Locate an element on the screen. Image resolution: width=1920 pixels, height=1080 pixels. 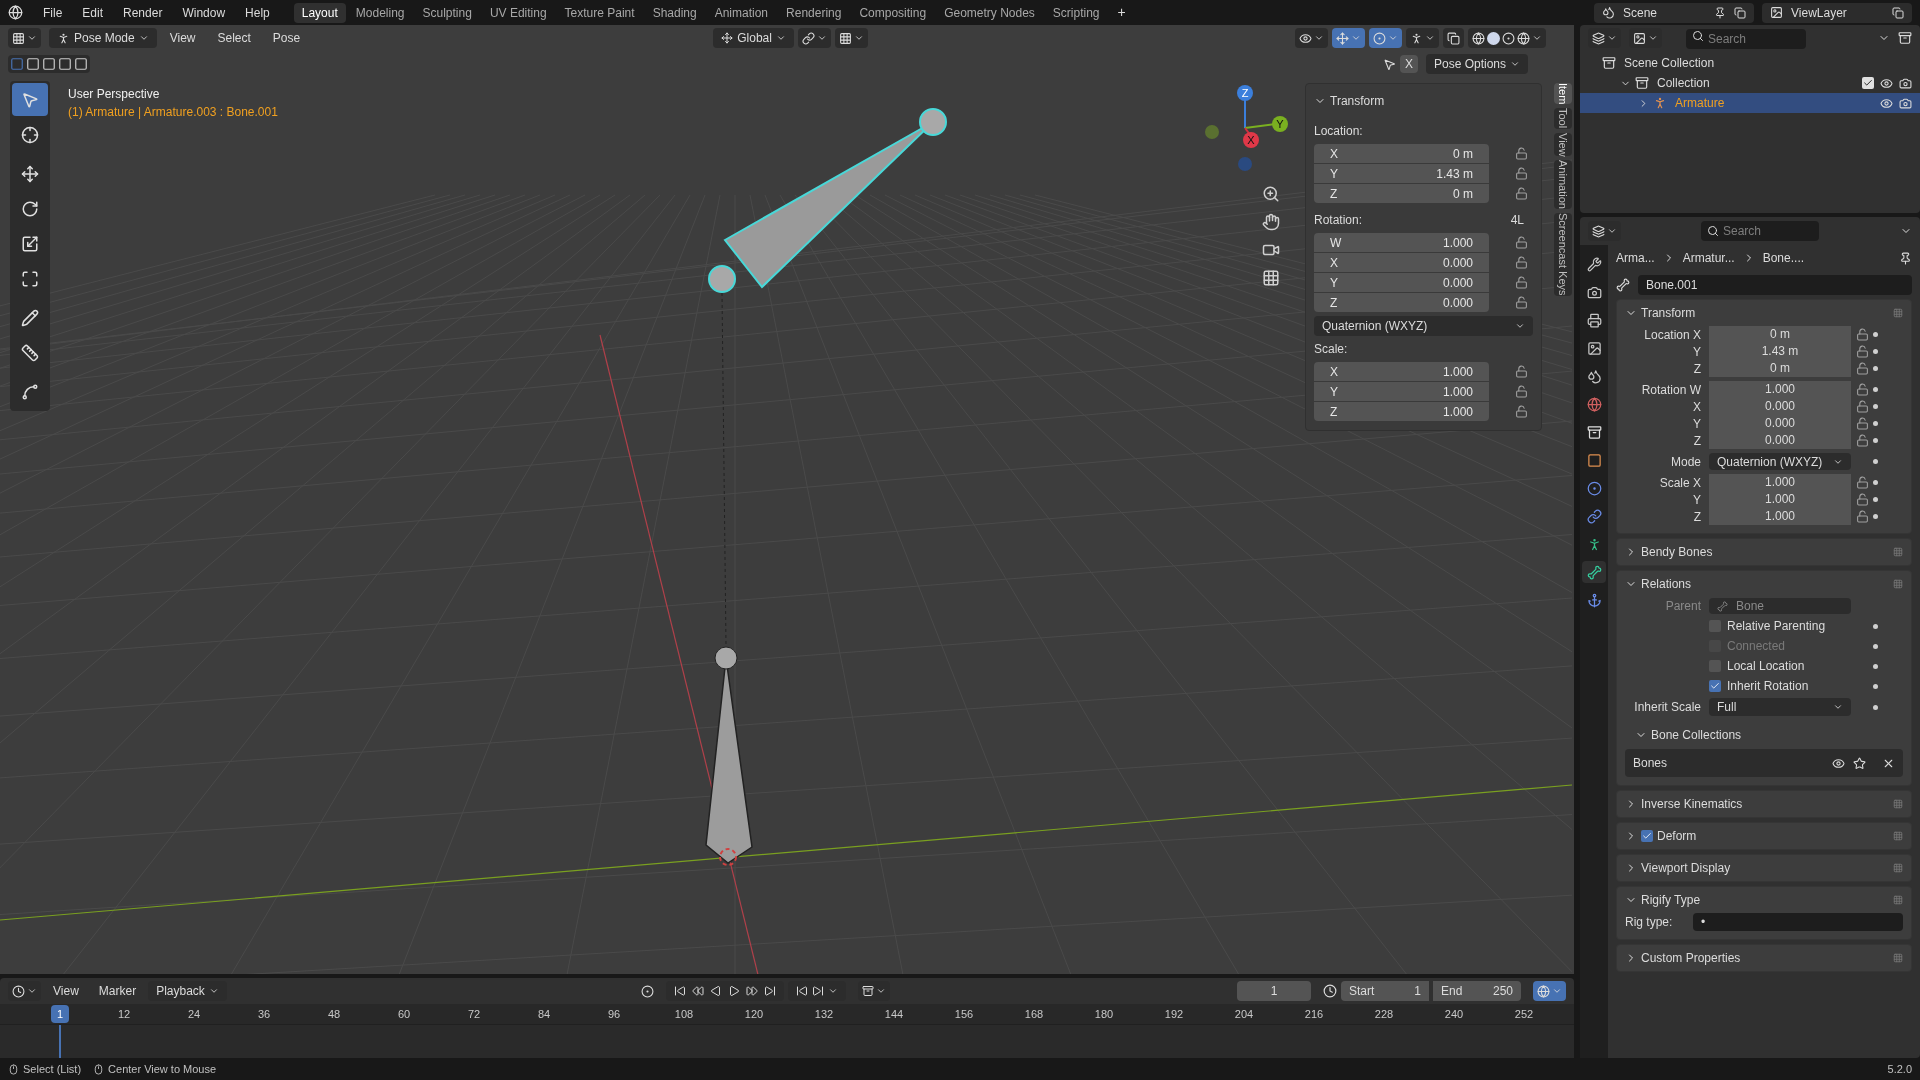
orientation-dropdown: Global is located at coordinates (753, 38).